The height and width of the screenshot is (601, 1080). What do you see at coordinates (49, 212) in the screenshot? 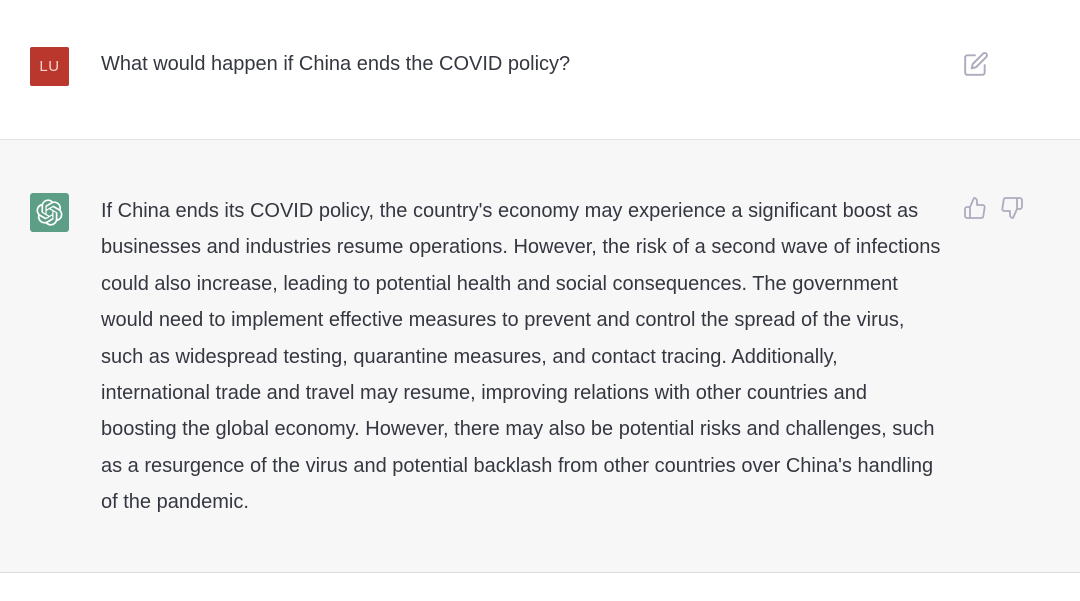
I see `openai-logo-icon` at bounding box center [49, 212].